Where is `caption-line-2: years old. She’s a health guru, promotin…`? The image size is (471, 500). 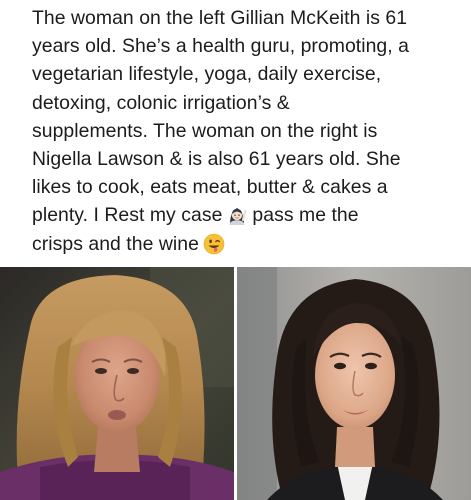
caption-line-2: years old. She’s a health guru, promotin… is located at coordinates (220, 46).